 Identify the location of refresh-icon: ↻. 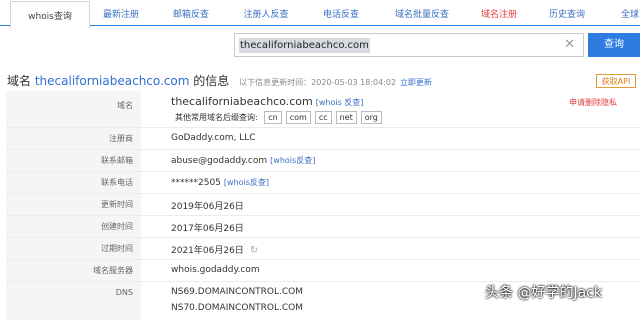
(254, 250).